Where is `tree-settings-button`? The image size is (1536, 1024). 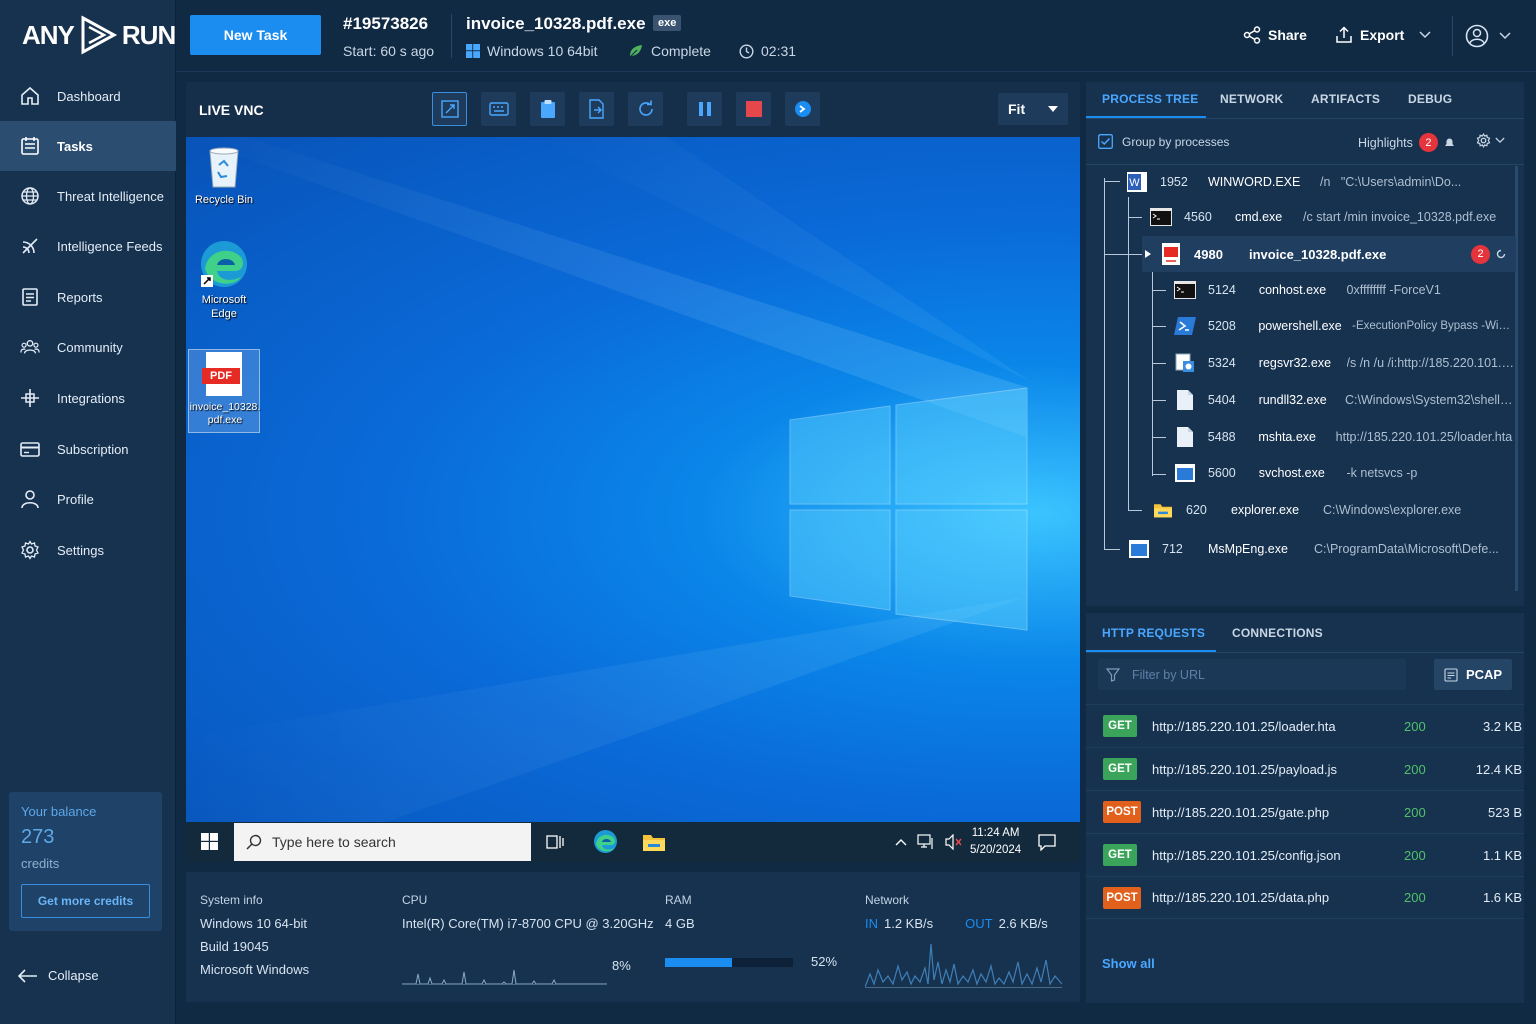 tree-settings-button is located at coordinates (1490, 140).